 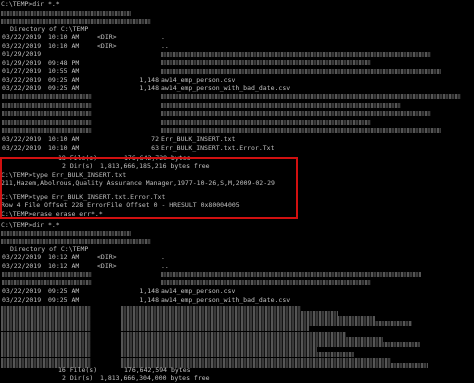 I want to click on list-item: 03/22/2019 10:10 AM 72 Err_BULK_INSERT.txt, so click(x=236, y=139).